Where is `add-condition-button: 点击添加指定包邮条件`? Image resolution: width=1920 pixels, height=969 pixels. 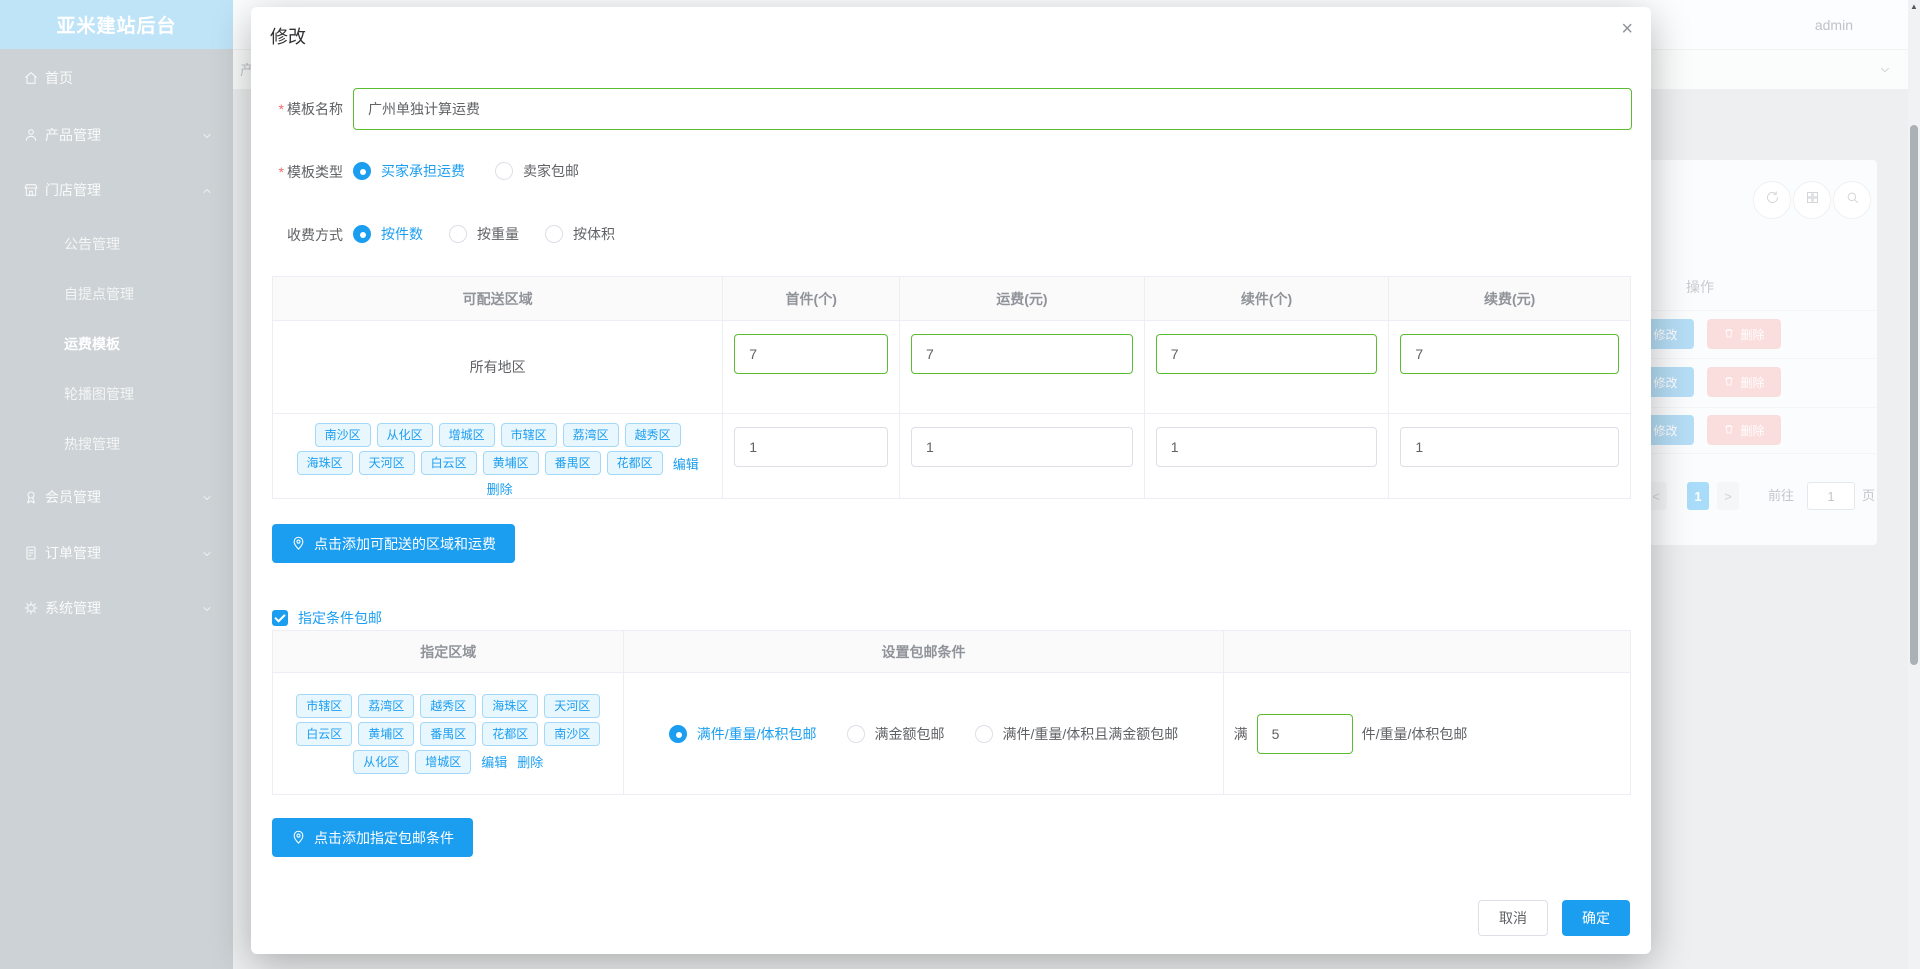 add-condition-button: 点击添加指定包邮条件 is located at coordinates (372, 837).